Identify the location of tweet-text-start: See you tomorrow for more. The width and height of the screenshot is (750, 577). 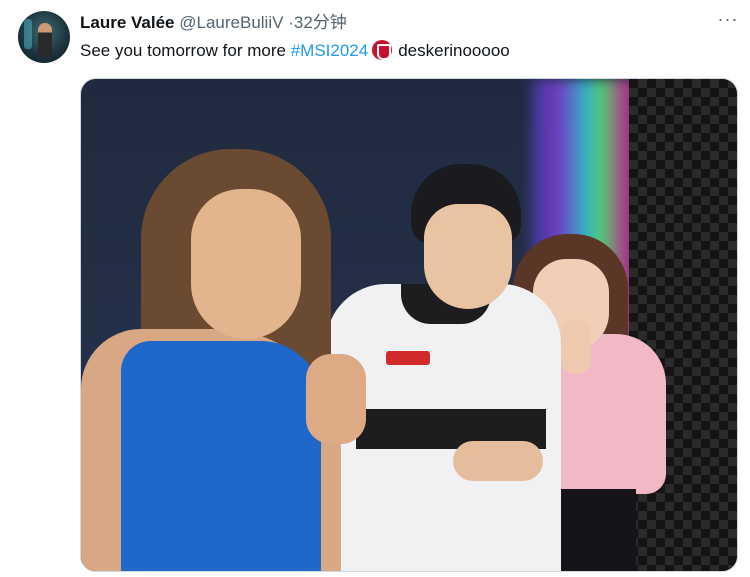
(185, 50).